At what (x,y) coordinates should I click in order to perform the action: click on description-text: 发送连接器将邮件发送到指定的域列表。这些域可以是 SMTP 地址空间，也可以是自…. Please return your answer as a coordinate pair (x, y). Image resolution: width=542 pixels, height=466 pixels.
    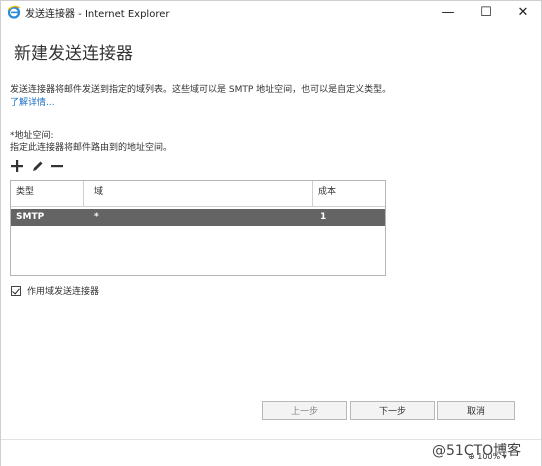
    Looking at the image, I should click on (201, 90).